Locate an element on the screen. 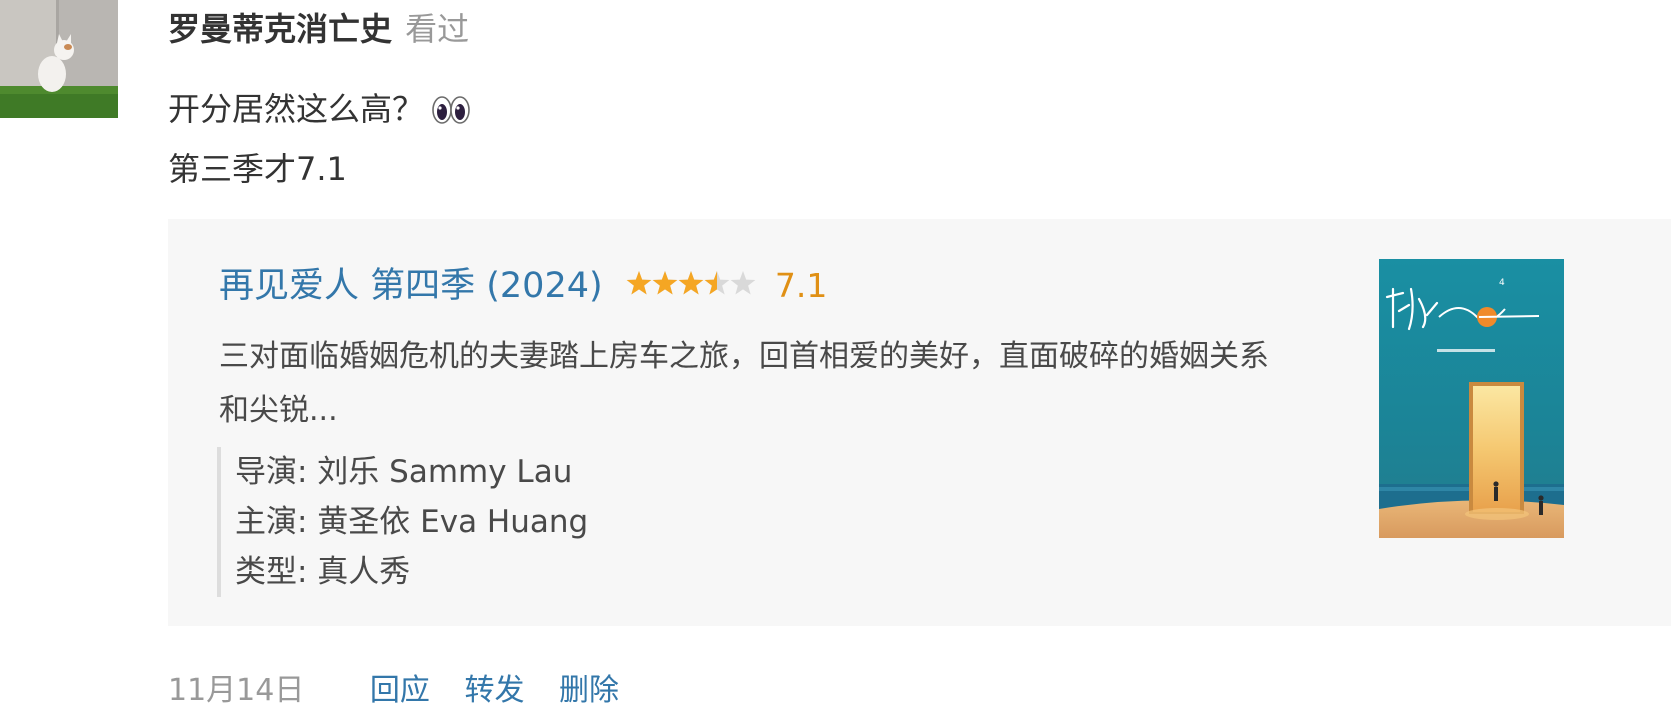 Image resolution: width=1671 pixels, height=708 pixels. status-text: 开分居然这么高？ 第三季才7.1 is located at coordinates (319, 139).